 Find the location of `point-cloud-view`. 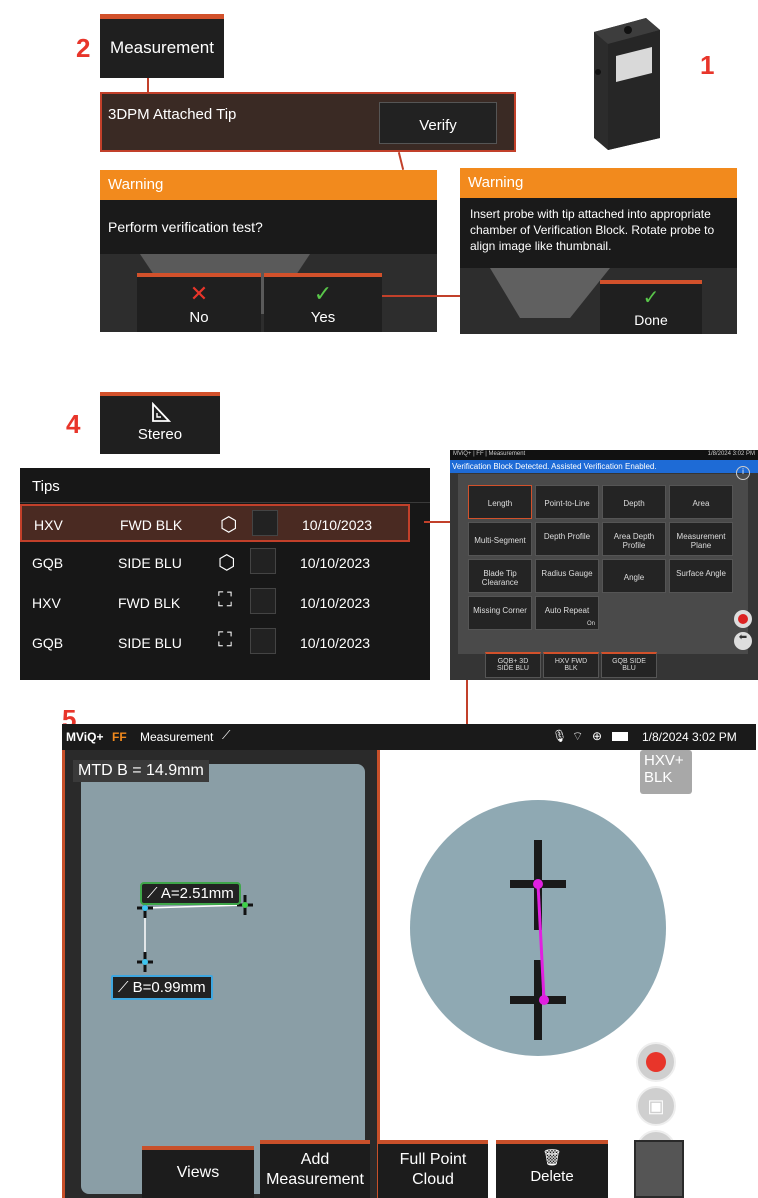

point-cloud-view is located at coordinates (538, 928).